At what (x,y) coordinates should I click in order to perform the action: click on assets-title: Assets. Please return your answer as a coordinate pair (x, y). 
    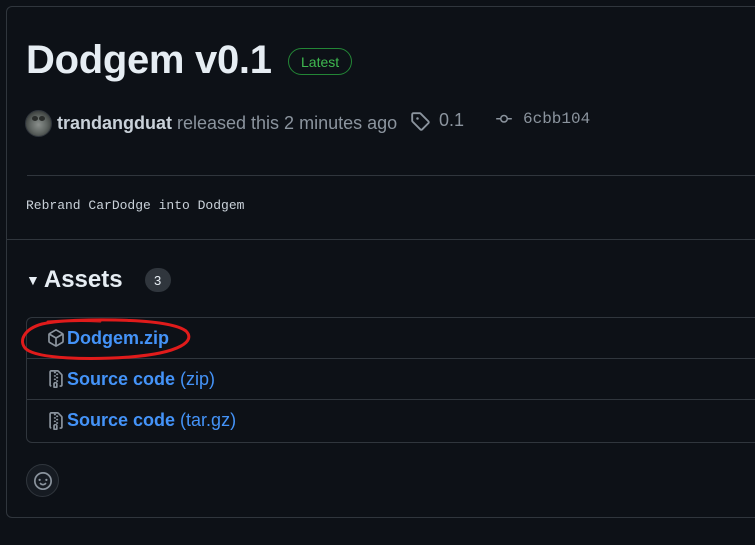
    Looking at the image, I should click on (83, 279).